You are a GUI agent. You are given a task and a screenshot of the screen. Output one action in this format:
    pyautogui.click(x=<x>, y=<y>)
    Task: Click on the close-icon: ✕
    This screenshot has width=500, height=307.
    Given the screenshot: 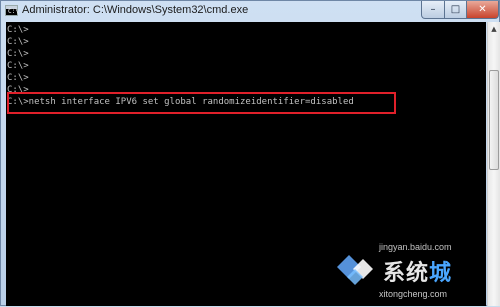 What is the action you would take?
    pyautogui.click(x=482, y=9)
    